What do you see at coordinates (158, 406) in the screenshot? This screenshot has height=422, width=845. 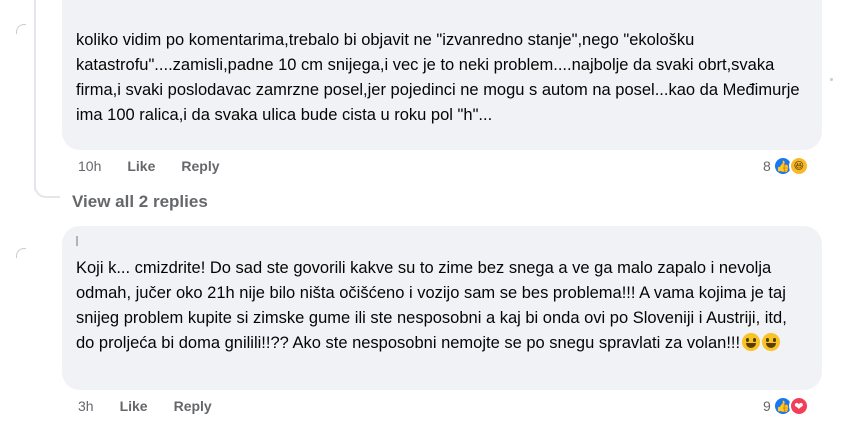 I see `comment-actions: 3h Like Reply` at bounding box center [158, 406].